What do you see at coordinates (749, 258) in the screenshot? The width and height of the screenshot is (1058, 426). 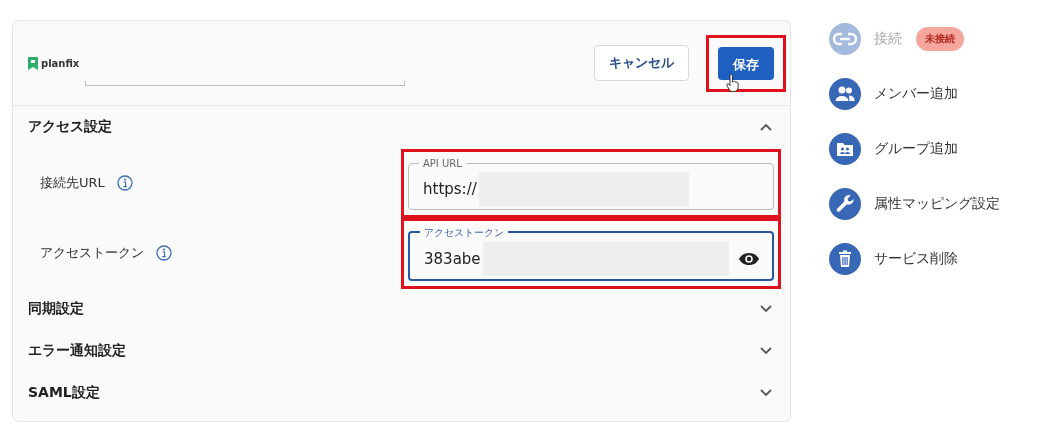 I see `eye-icon` at bounding box center [749, 258].